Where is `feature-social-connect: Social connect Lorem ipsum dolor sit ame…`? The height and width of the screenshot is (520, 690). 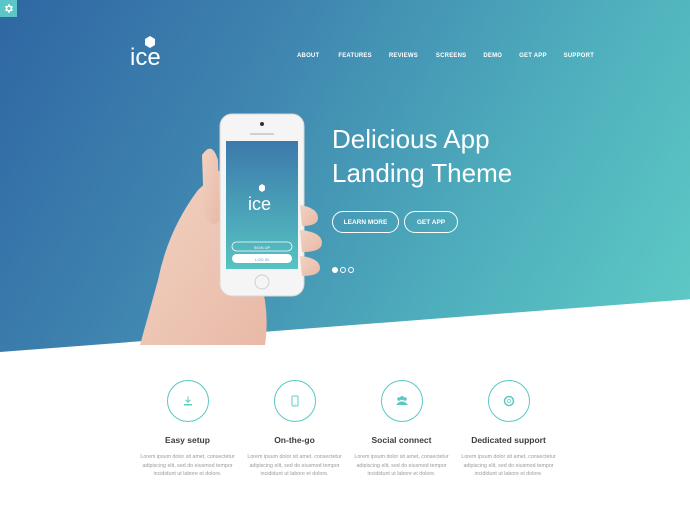 feature-social-connect: Social connect Lorem ipsum dolor sit ame… is located at coordinates (401, 429).